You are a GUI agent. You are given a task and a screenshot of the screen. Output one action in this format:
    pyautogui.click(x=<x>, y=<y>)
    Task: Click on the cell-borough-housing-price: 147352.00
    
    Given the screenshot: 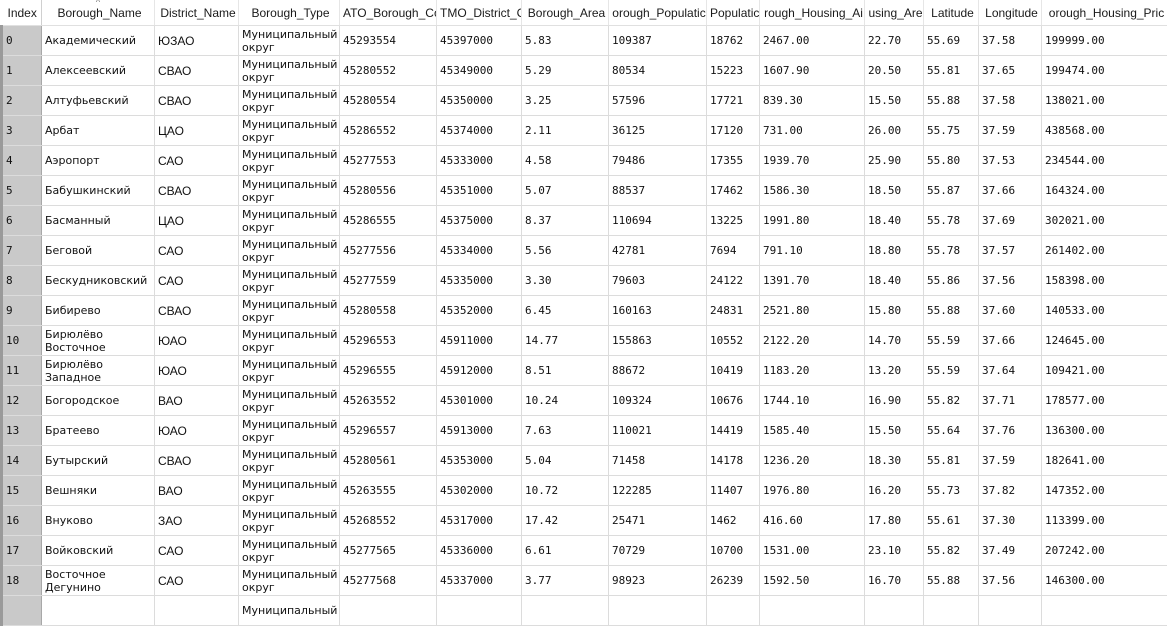 What is the action you would take?
    pyautogui.click(x=1104, y=491)
    